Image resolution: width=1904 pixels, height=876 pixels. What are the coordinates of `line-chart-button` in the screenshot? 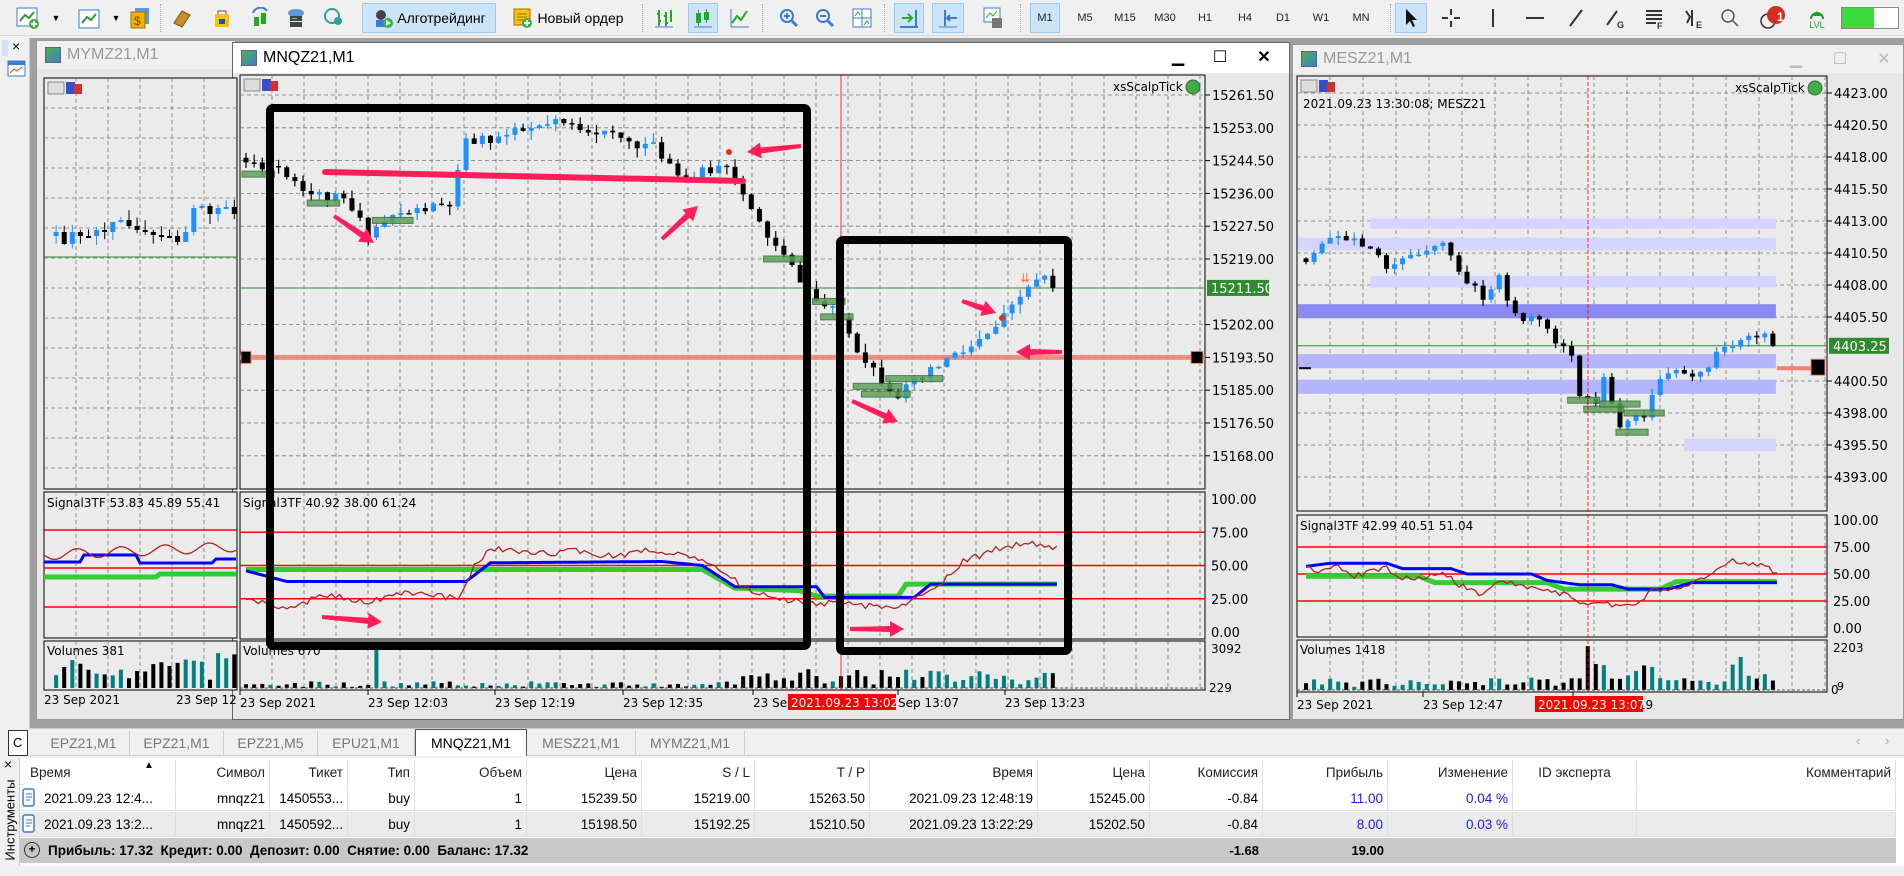 It's located at (740, 18).